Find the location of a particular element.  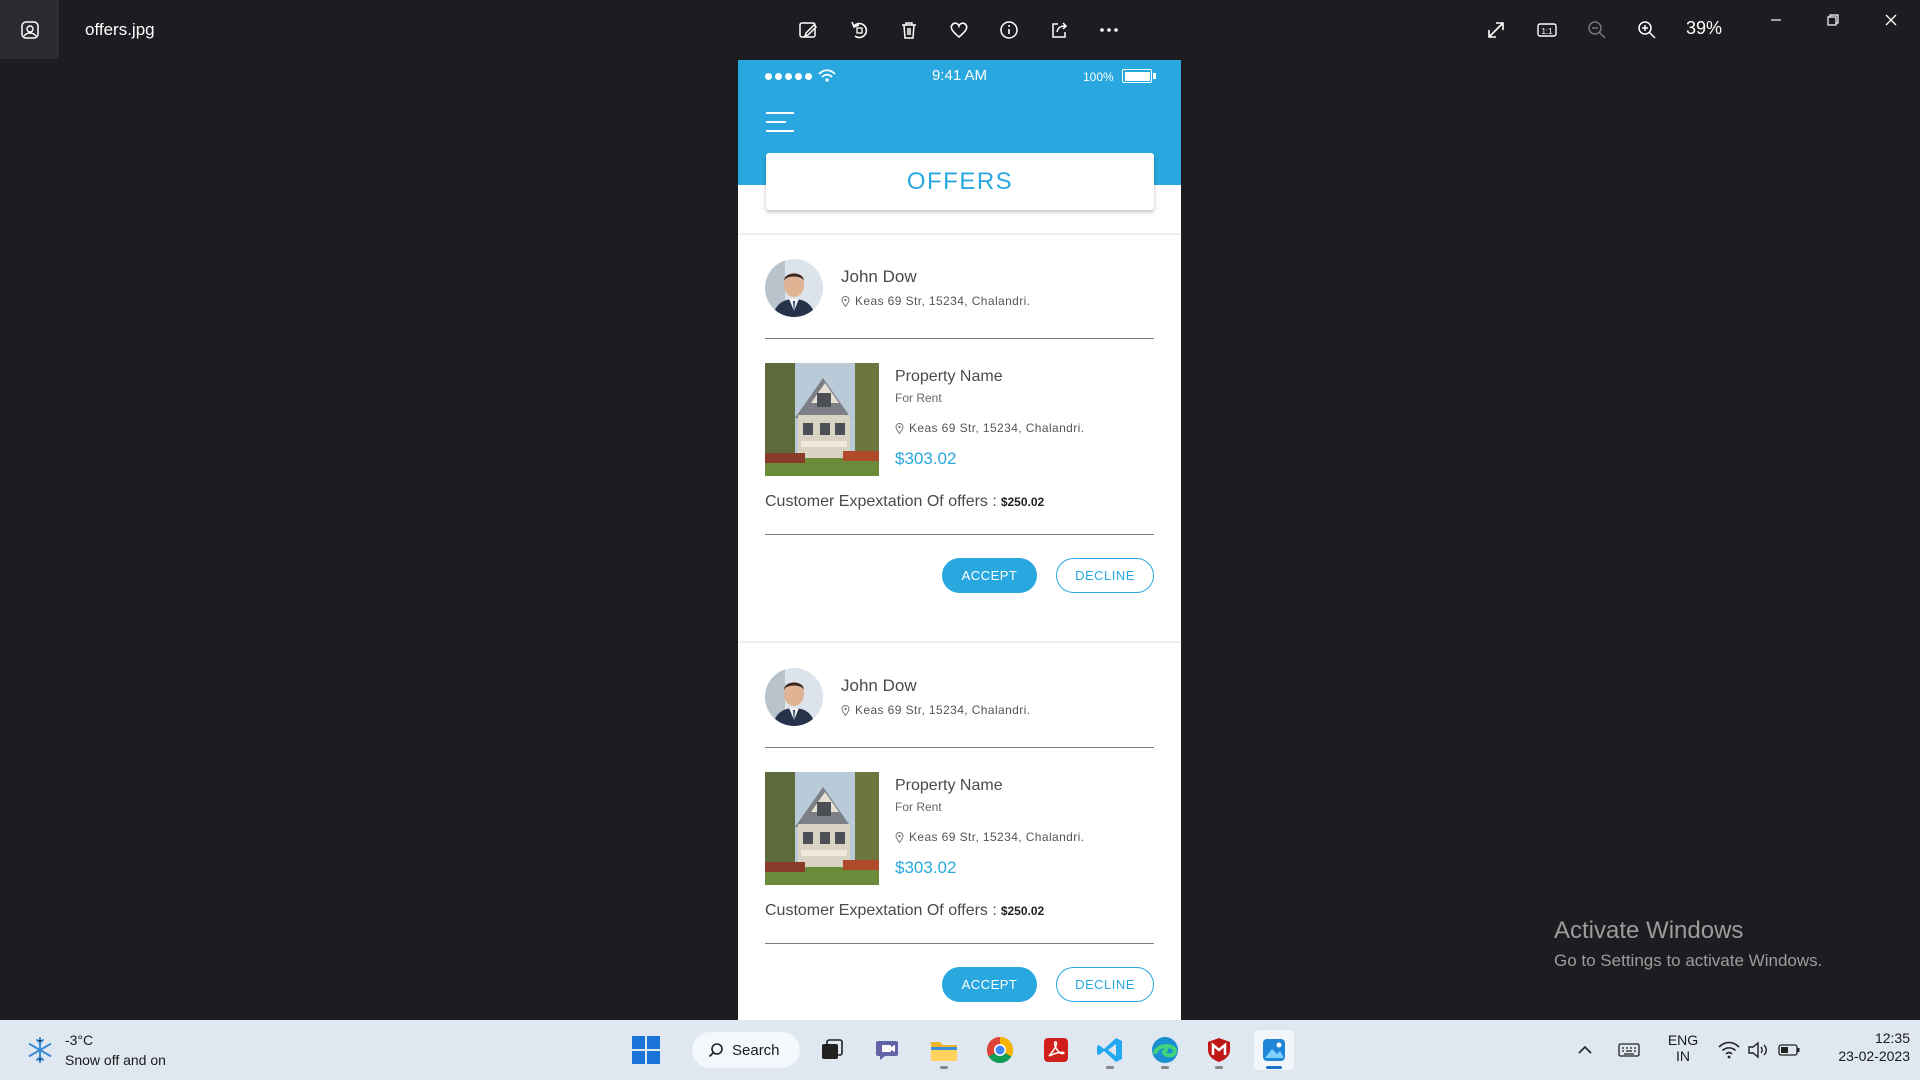

svg-text: 1:1 is located at coordinates (1547, 31).